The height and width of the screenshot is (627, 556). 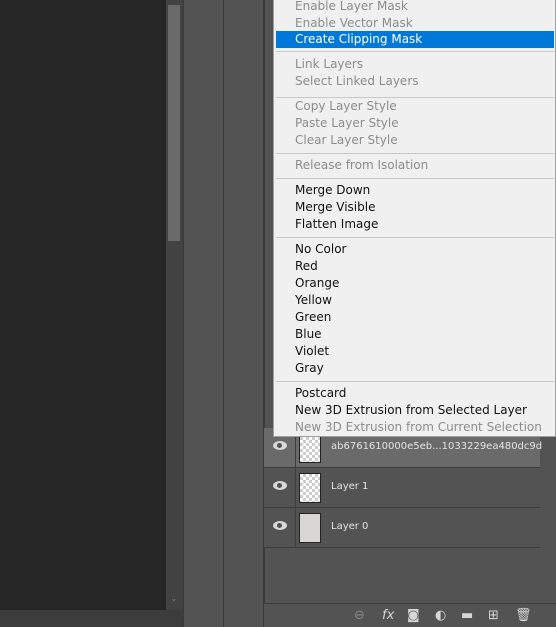 What do you see at coordinates (467, 616) in the screenshot?
I see `folder-icon: ▬` at bounding box center [467, 616].